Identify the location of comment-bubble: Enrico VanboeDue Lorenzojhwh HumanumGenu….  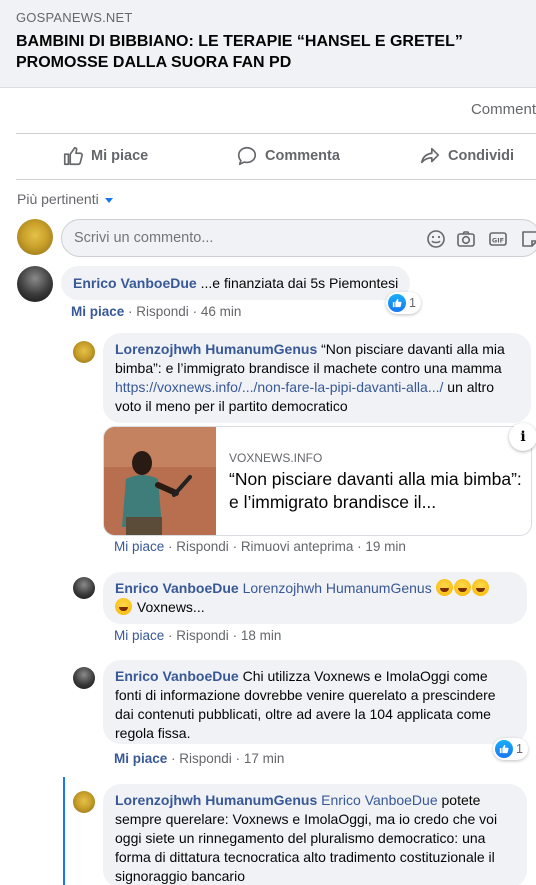
(315, 598).